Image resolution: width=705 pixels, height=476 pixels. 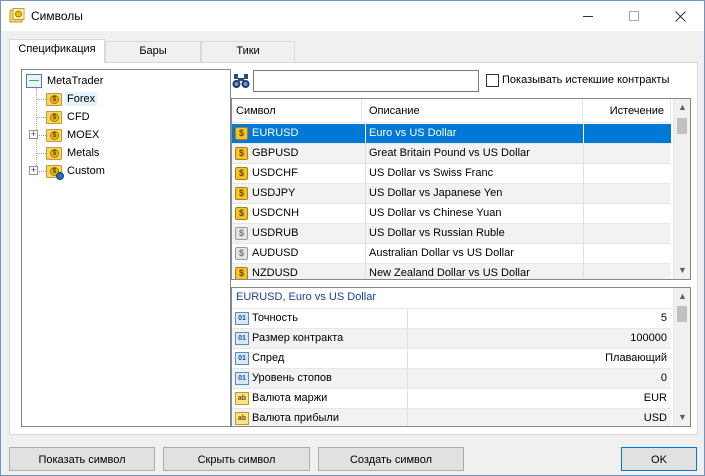 I want to click on description-cell: Euro vs US Dollar, so click(x=474, y=134).